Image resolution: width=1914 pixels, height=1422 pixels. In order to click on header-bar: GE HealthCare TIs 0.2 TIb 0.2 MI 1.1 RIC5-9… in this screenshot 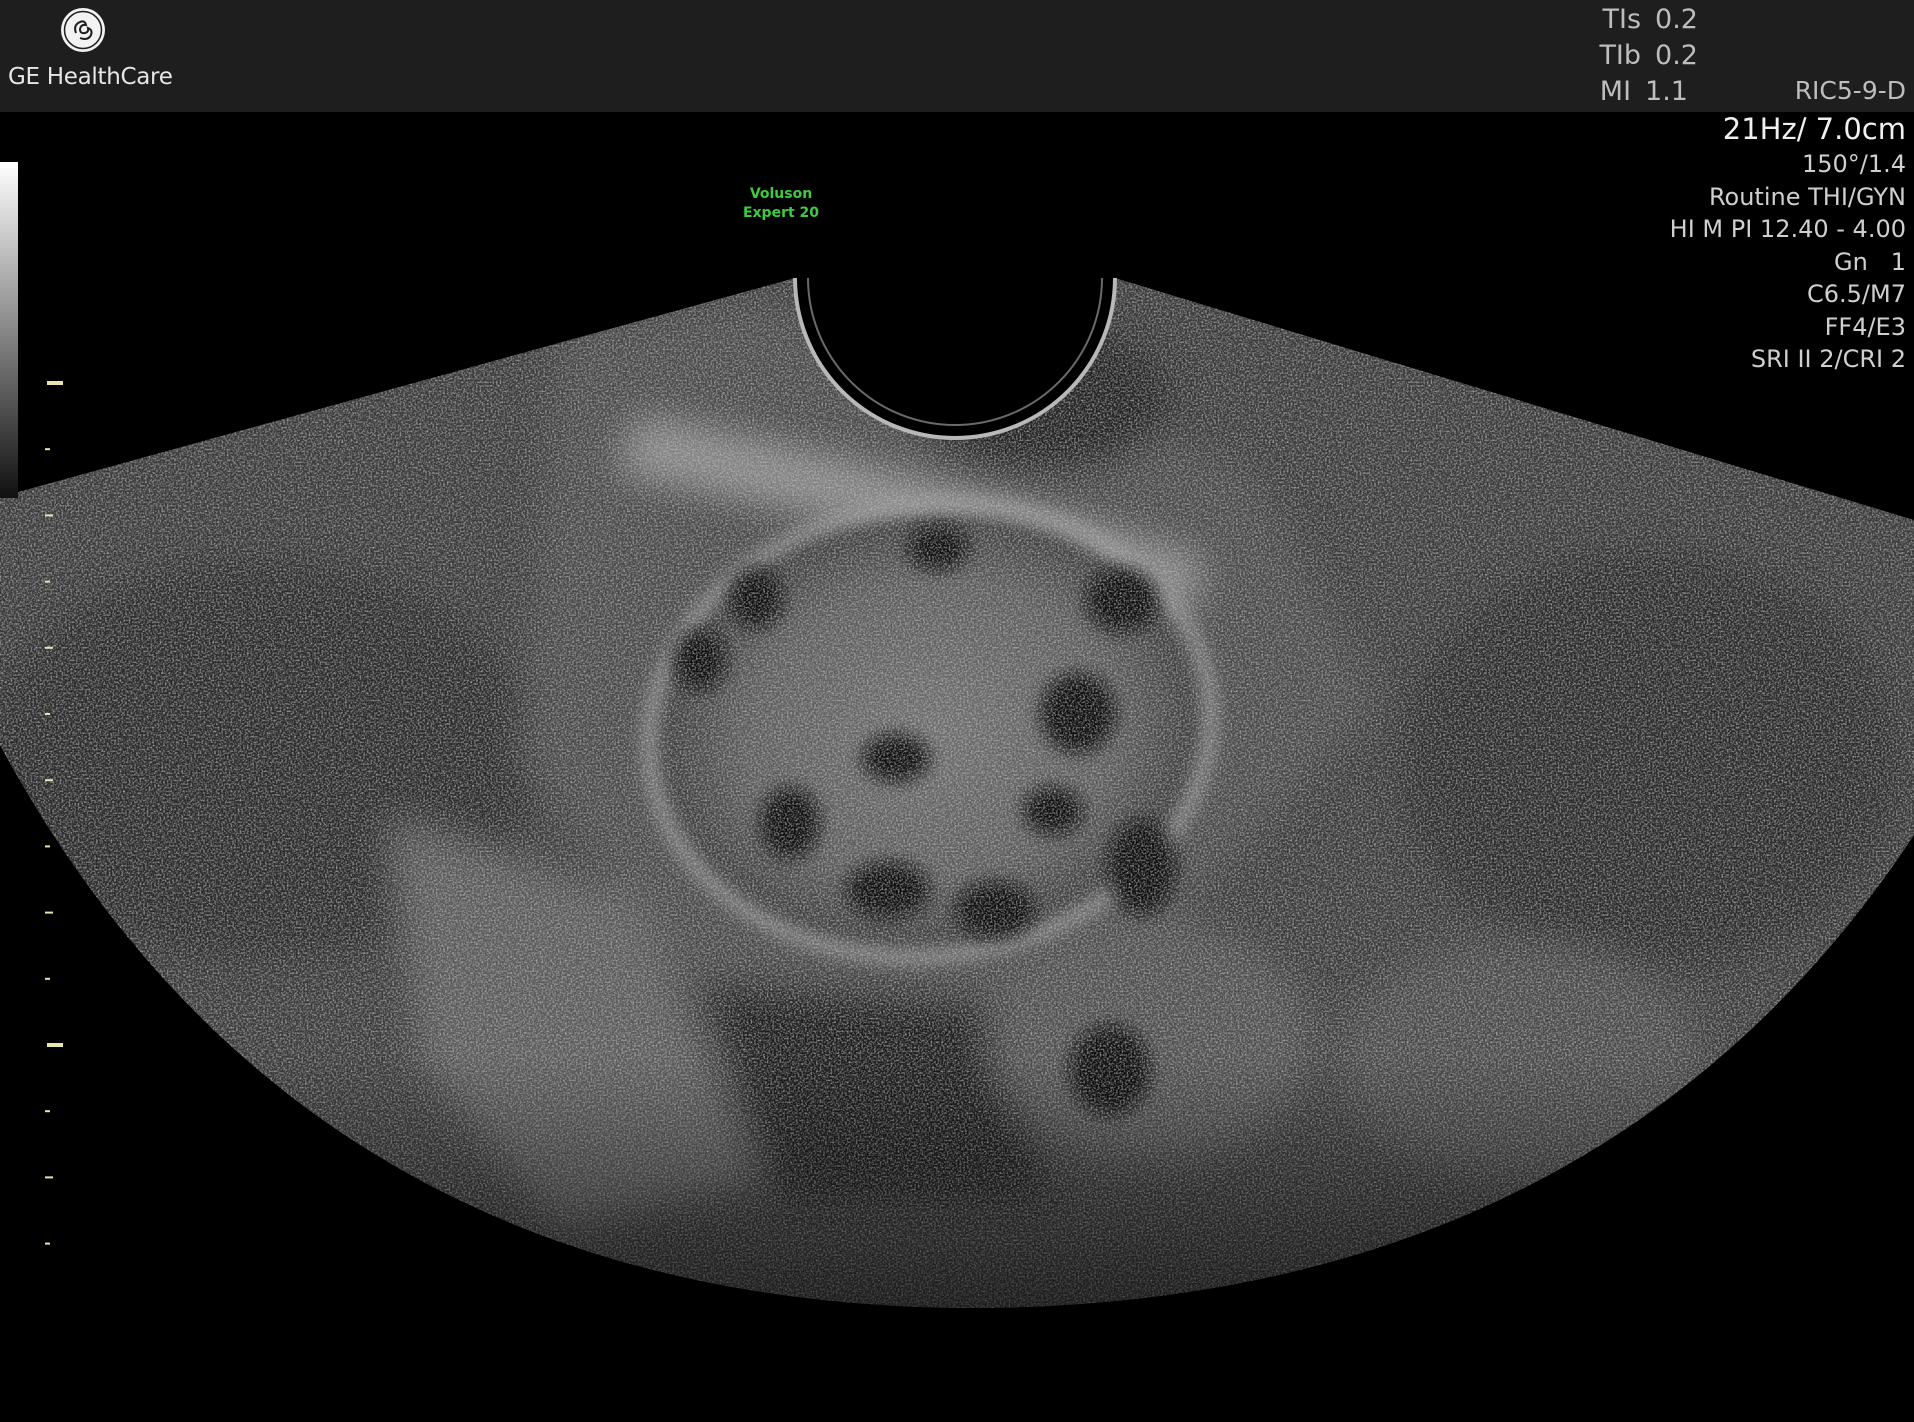, I will do `click(957, 56)`.